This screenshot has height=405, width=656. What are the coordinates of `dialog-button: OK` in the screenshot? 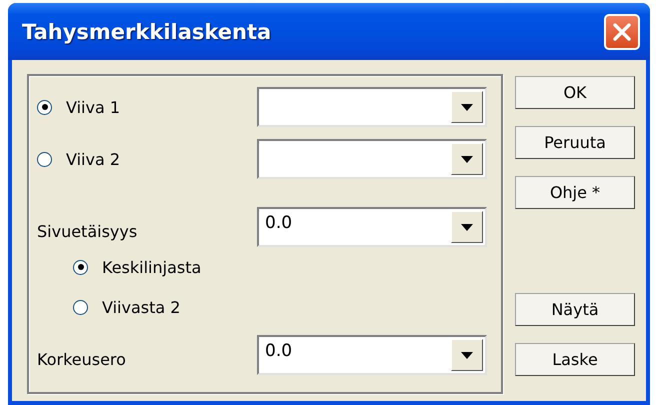 It's located at (575, 92).